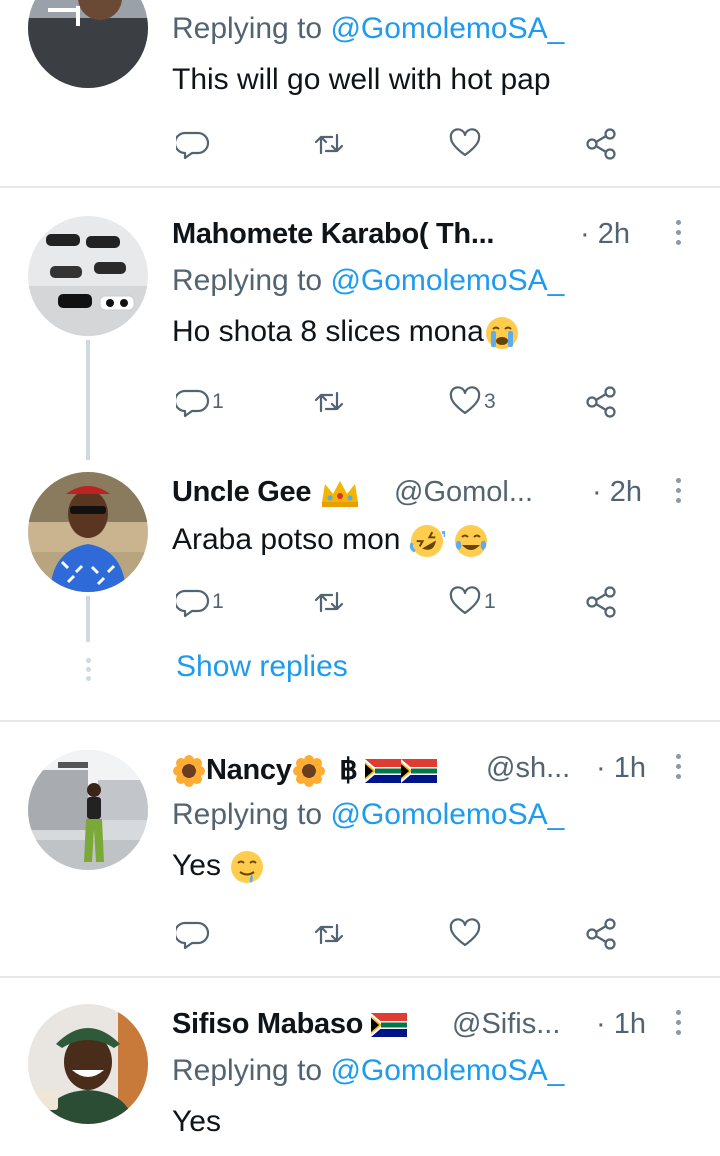 The width and height of the screenshot is (720, 1156). What do you see at coordinates (339, 494) in the screenshot?
I see `crown-icon` at bounding box center [339, 494].